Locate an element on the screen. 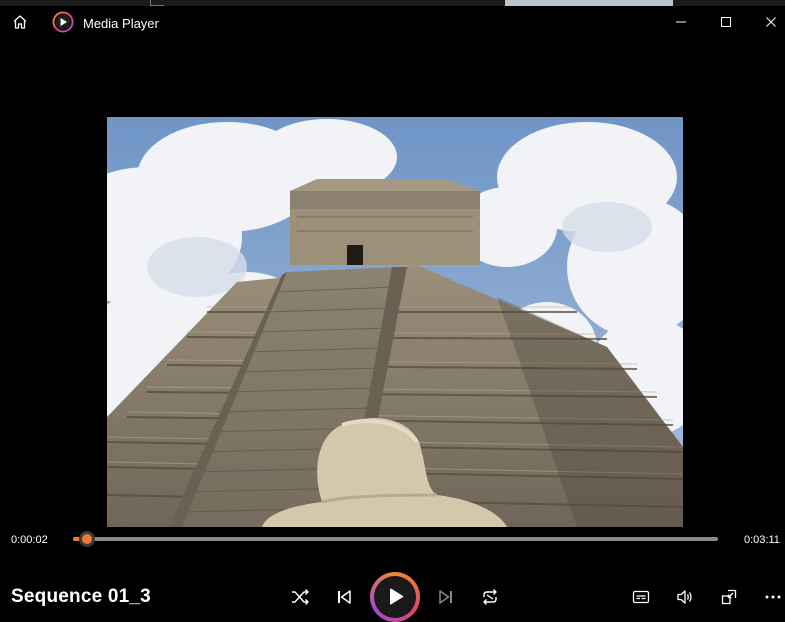  captions-icon is located at coordinates (641, 597).